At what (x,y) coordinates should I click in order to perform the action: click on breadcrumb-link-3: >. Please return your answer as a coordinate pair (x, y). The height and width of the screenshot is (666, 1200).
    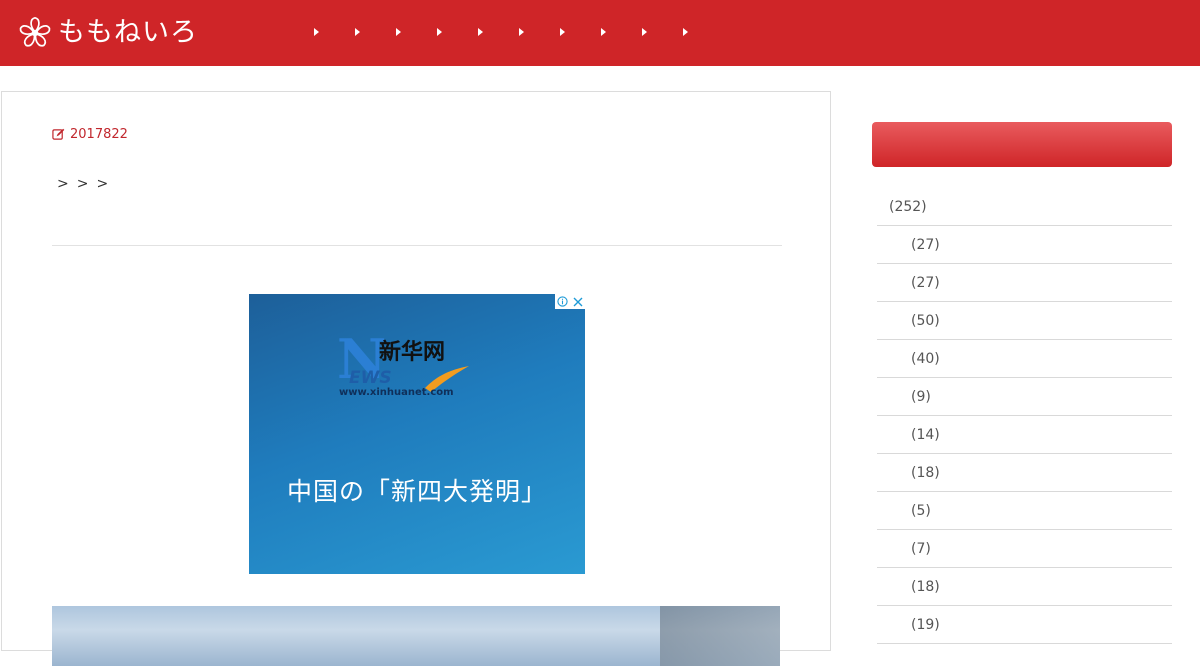
    Looking at the image, I should click on (102, 184).